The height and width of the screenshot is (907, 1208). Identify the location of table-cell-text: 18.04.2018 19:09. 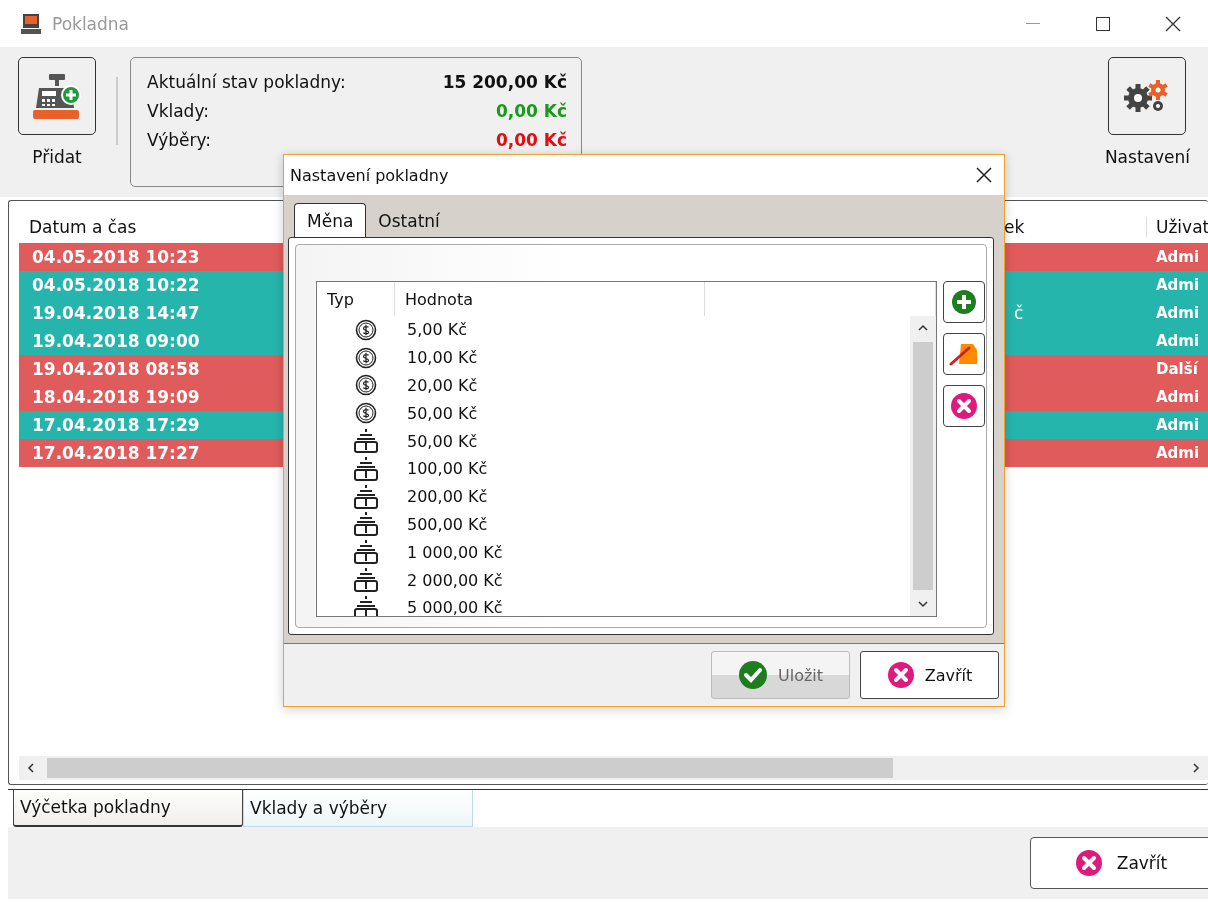
(116, 397).